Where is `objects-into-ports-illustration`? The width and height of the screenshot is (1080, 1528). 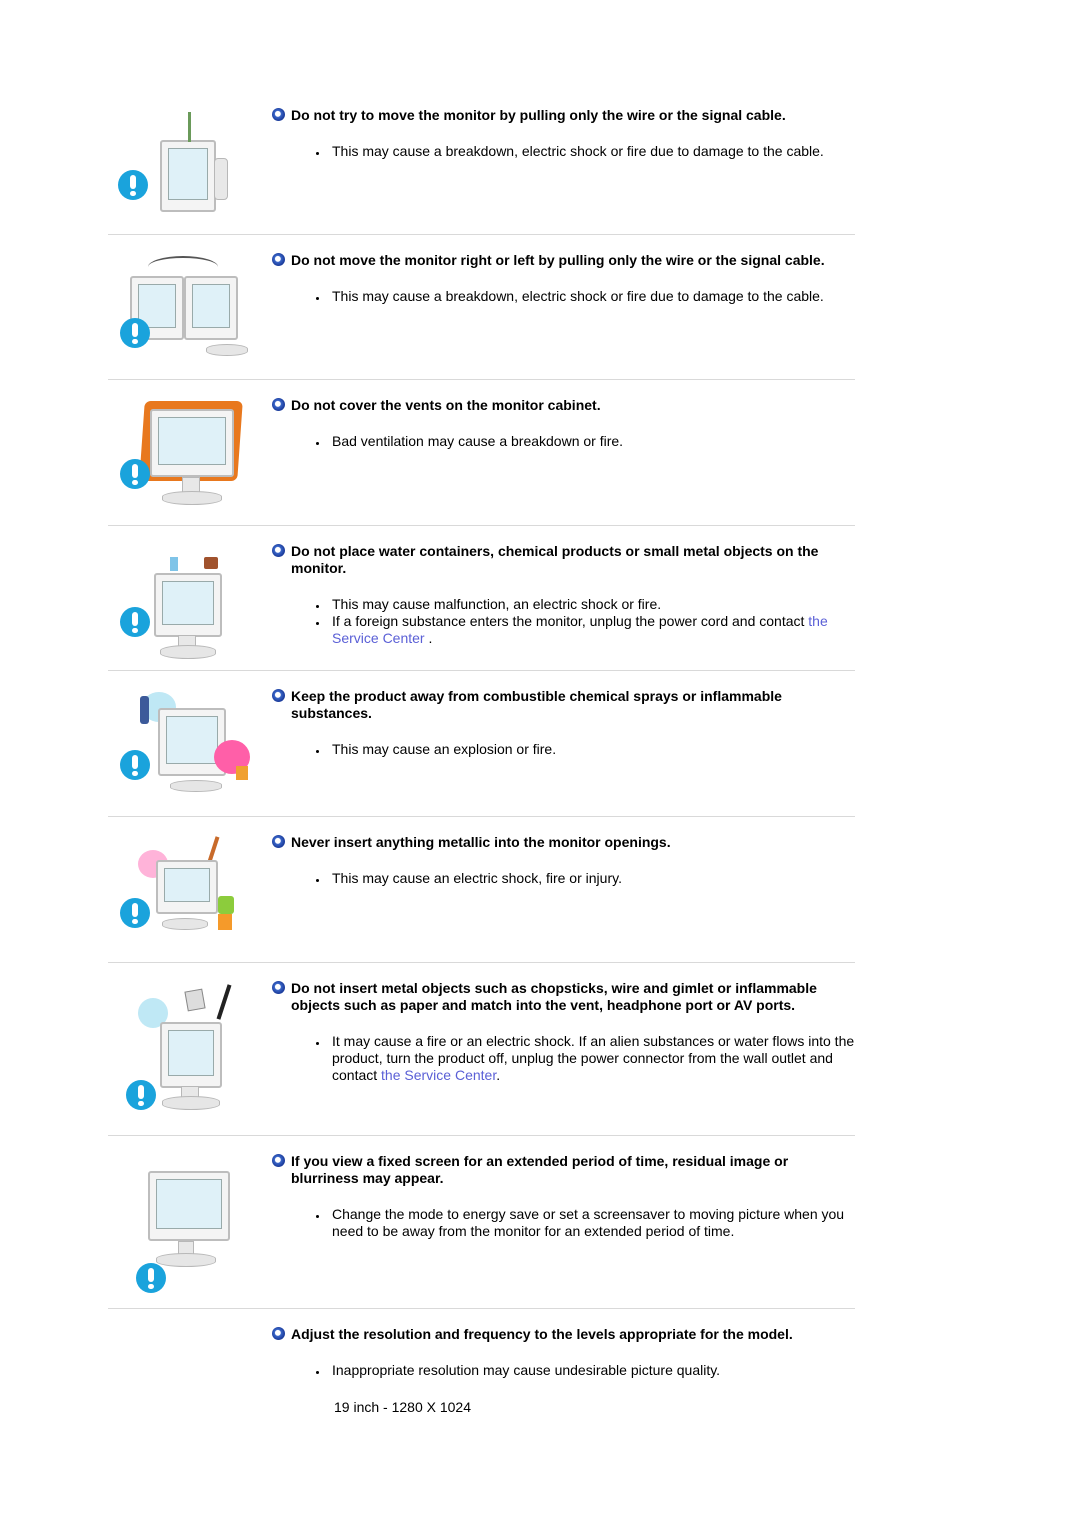
objects-into-ports-illustration is located at coordinates (188, 1052).